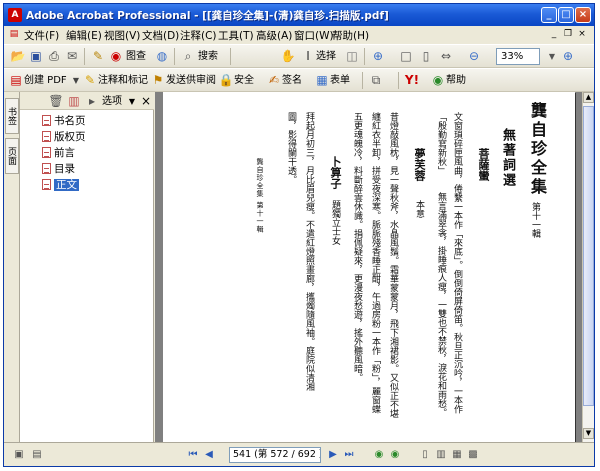 The width and height of the screenshot is (600, 471). What do you see at coordinates (36, 56) in the screenshot?
I see `save-icon: ▣` at bounding box center [36, 56].